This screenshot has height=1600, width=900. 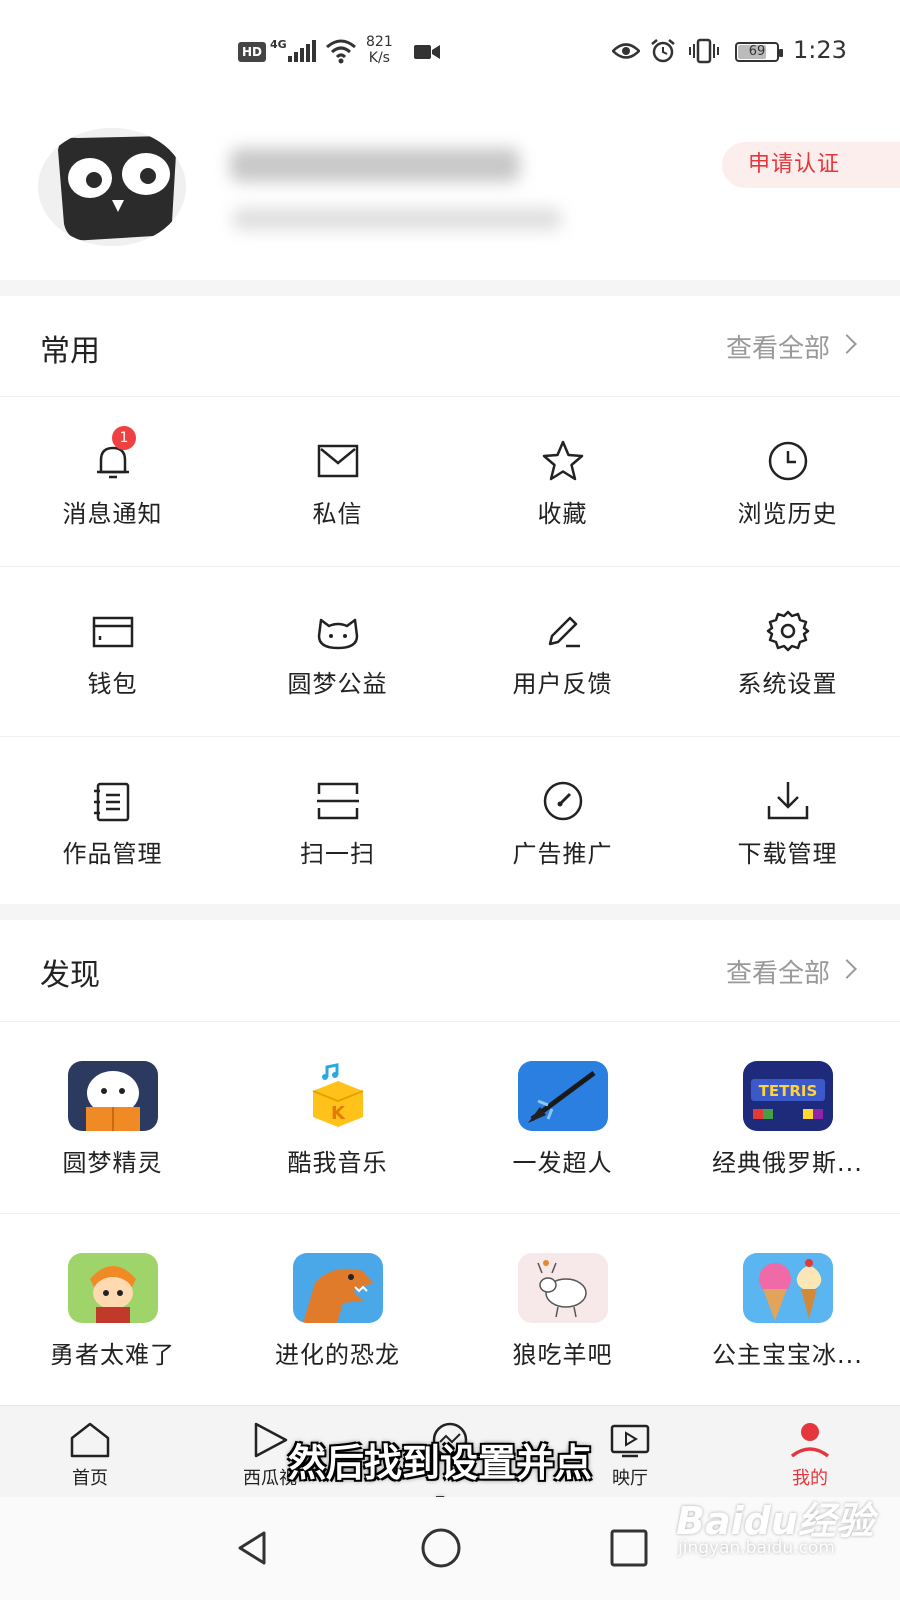 I want to click on menu-item-messages: 私信, so click(x=337, y=481).